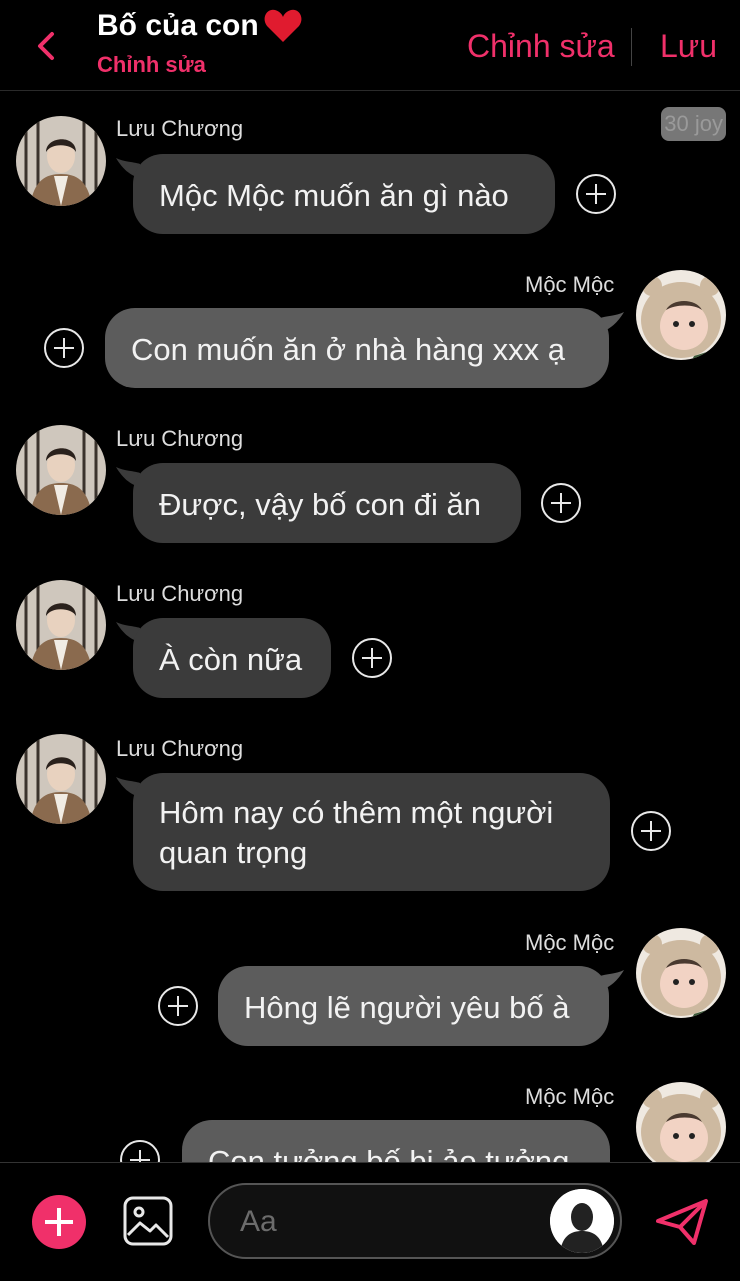 The height and width of the screenshot is (1281, 740). Describe the element at coordinates (327, 503) in the screenshot. I see `message-bubble: Được, vậy bố con đi ăn` at that location.